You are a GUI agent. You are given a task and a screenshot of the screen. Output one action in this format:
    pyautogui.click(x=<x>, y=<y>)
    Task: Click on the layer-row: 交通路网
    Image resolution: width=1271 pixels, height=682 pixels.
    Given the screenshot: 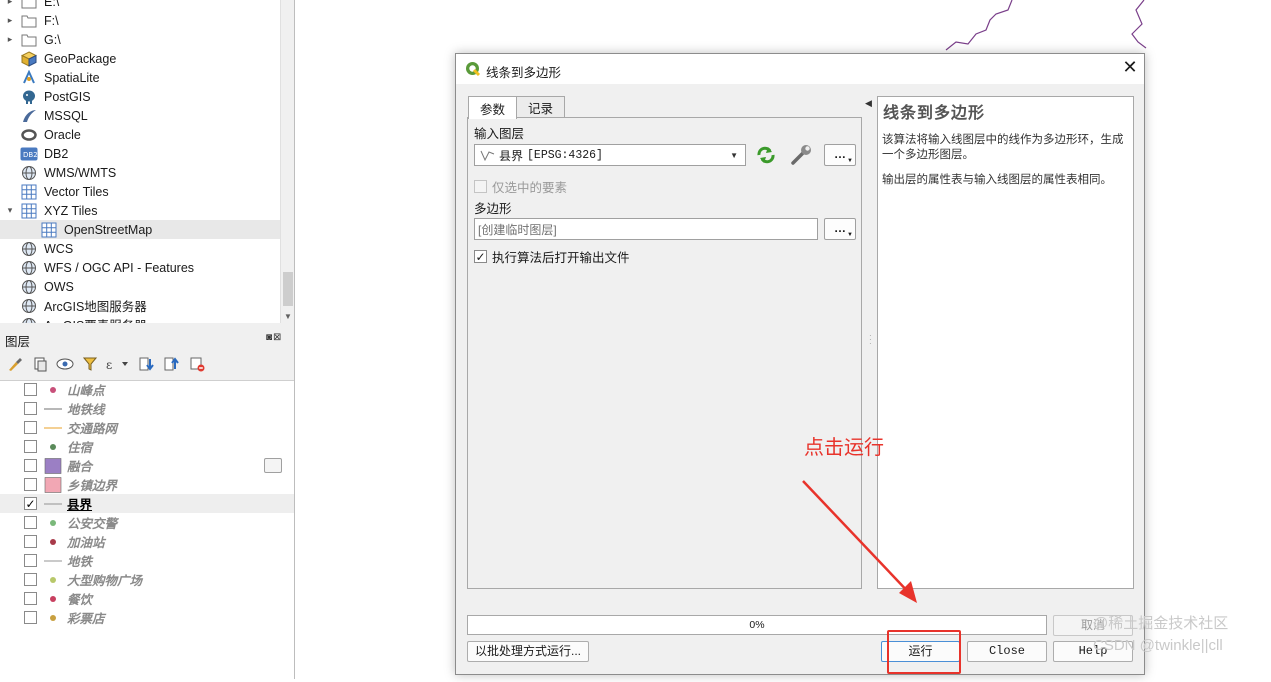 What is the action you would take?
    pyautogui.click(x=147, y=427)
    